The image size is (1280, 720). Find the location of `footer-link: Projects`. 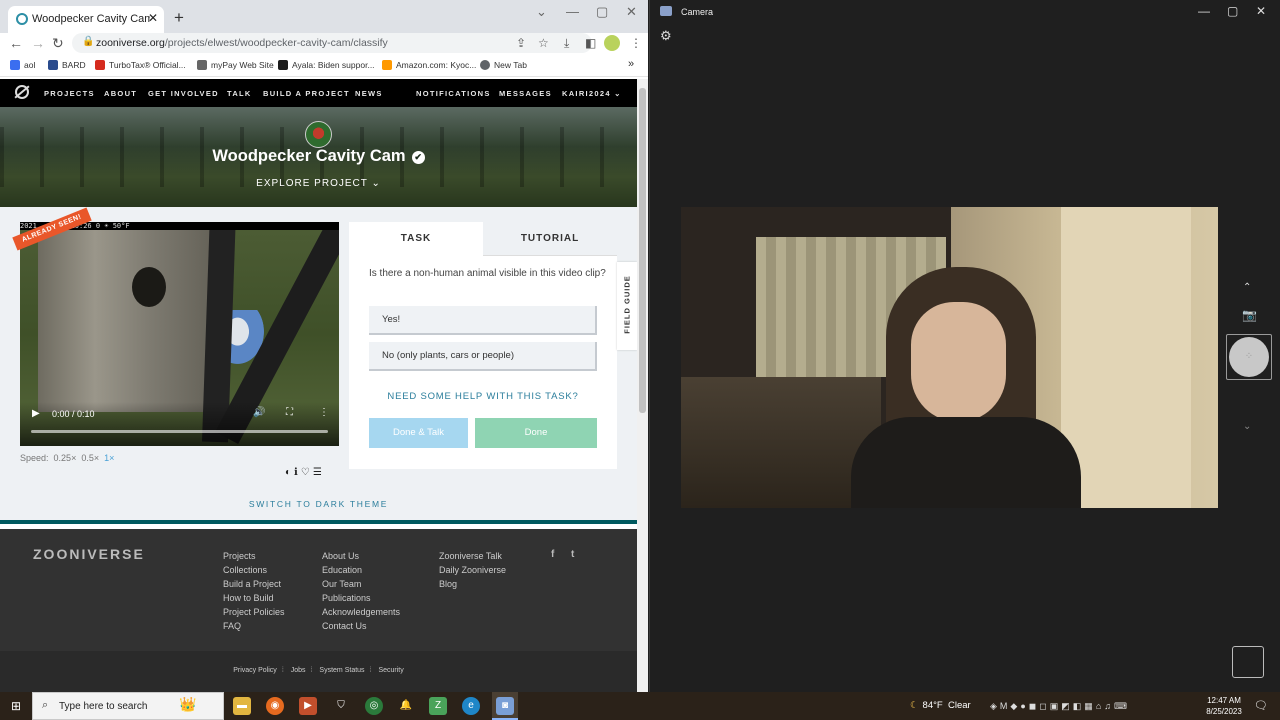

footer-link: Projects is located at coordinates (254, 556).